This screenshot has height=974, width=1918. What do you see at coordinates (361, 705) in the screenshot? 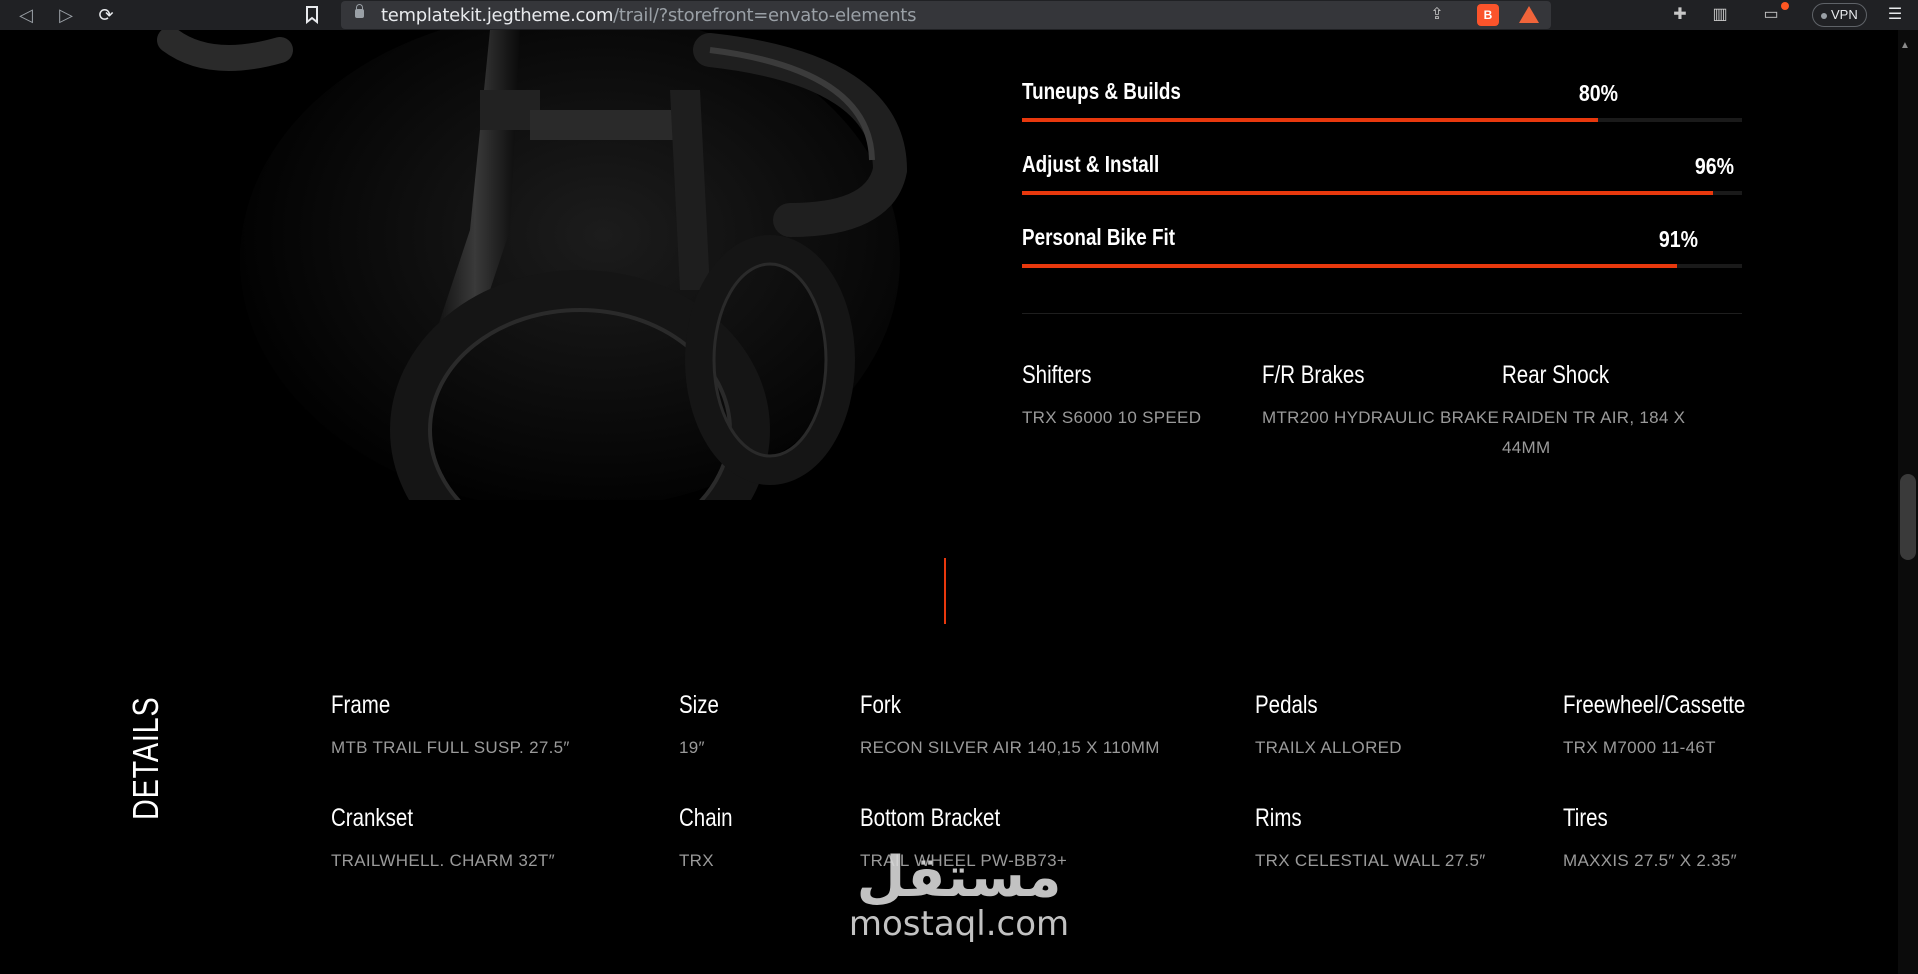
I see `detail-title: Frame` at bounding box center [361, 705].